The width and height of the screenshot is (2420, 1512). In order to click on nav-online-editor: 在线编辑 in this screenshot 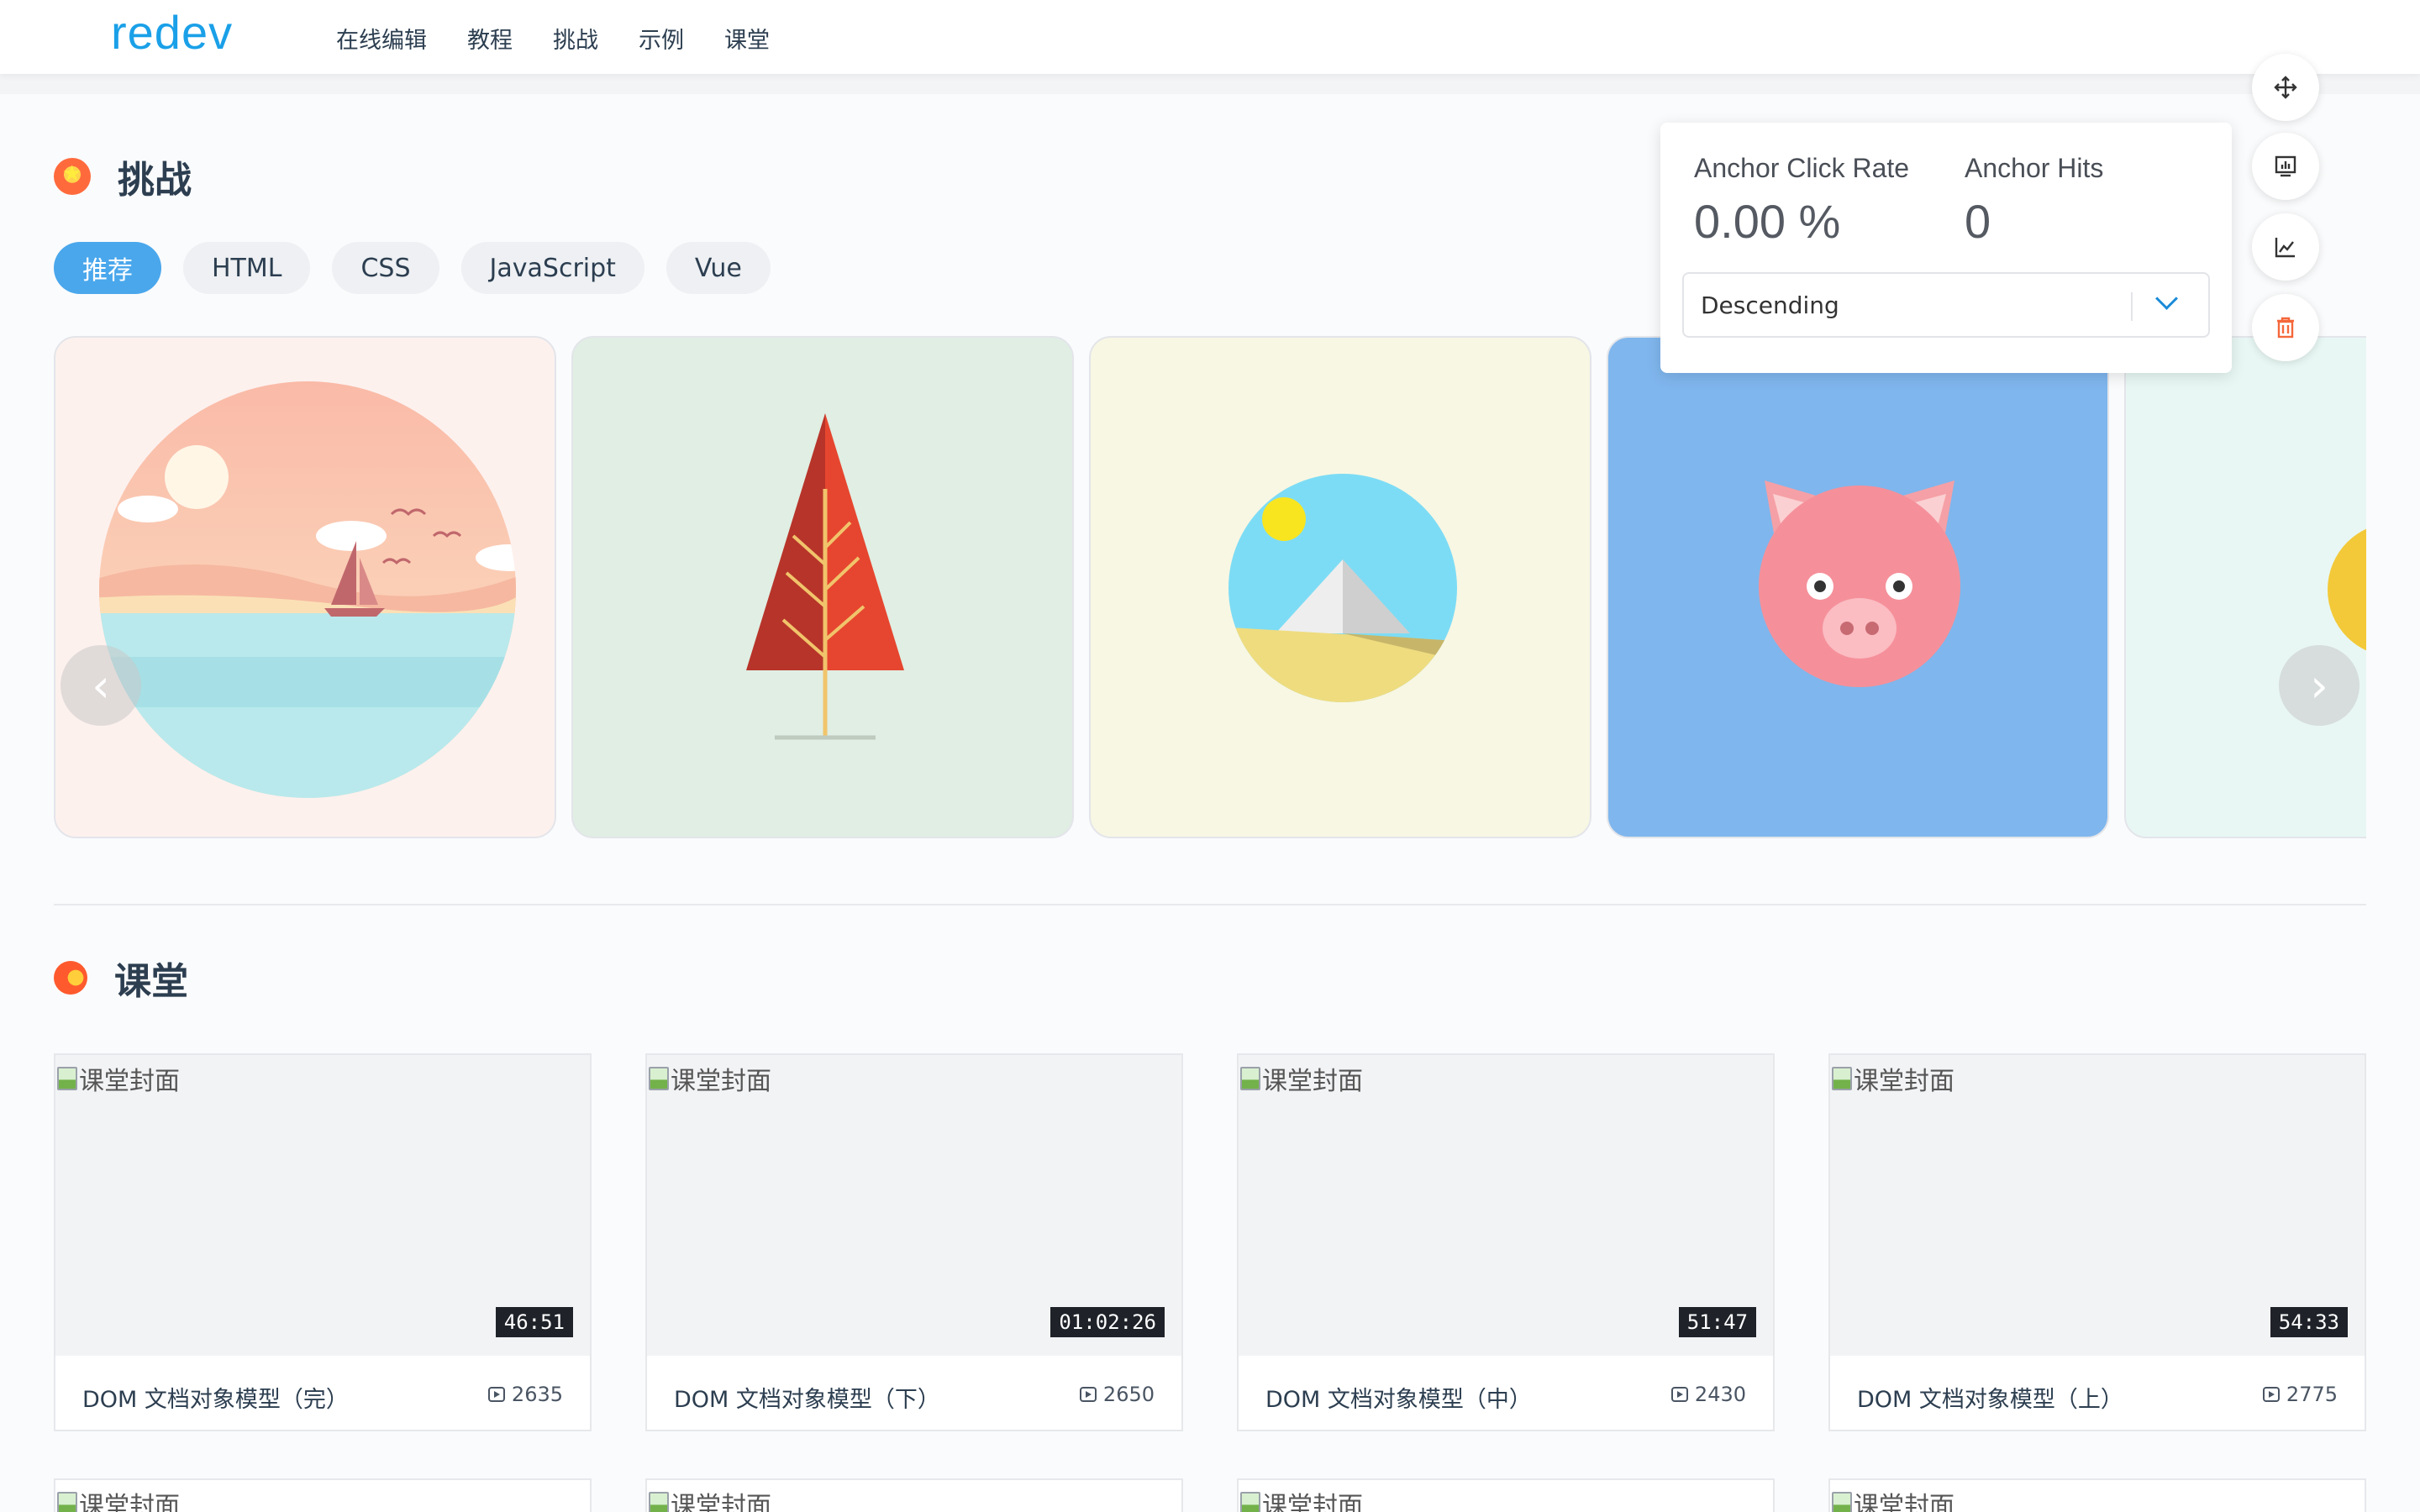, I will do `click(382, 38)`.